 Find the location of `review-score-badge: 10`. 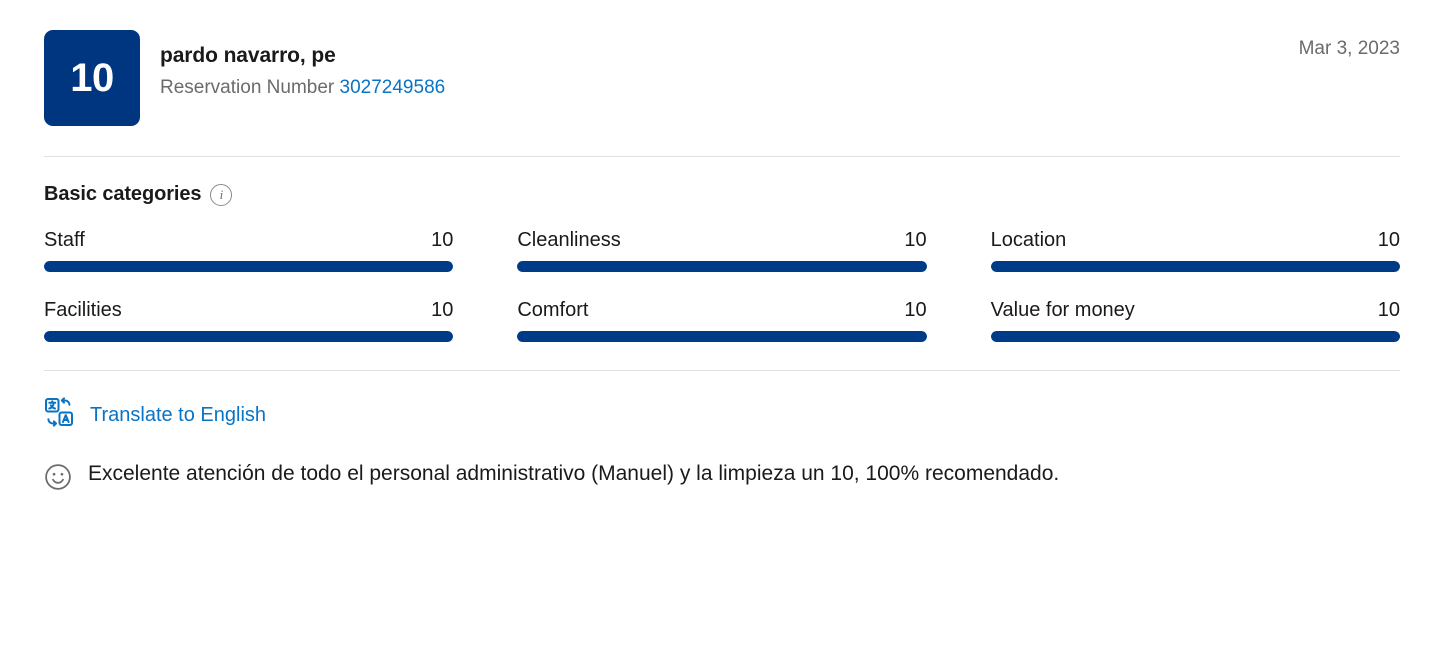

review-score-badge: 10 is located at coordinates (92, 78).